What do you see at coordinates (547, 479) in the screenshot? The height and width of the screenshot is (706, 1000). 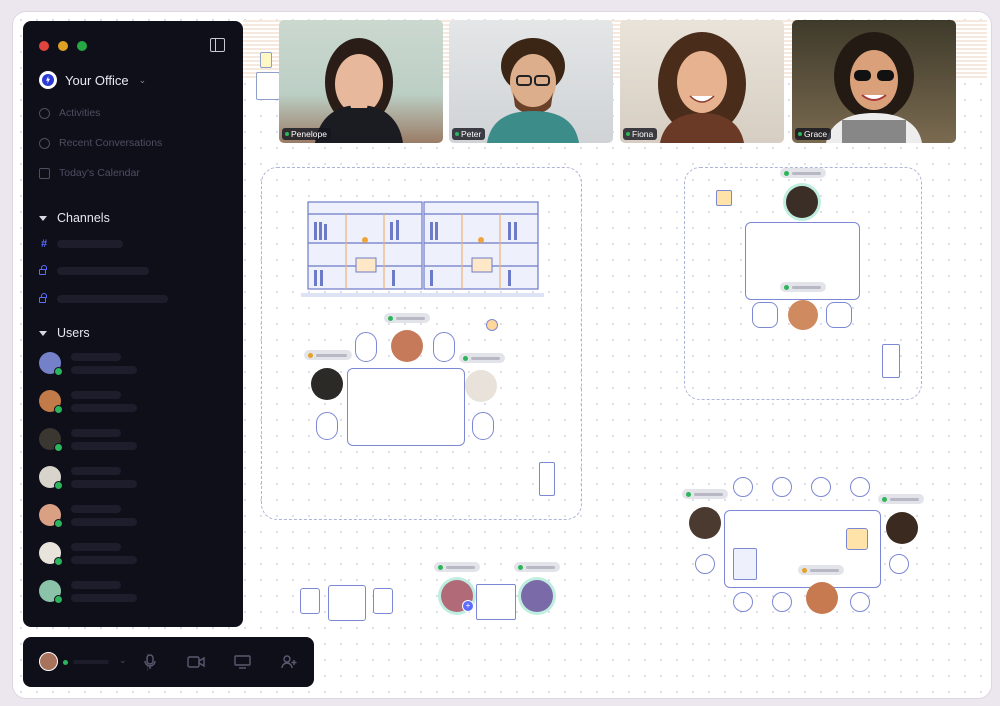 I see `plant-icon` at bounding box center [547, 479].